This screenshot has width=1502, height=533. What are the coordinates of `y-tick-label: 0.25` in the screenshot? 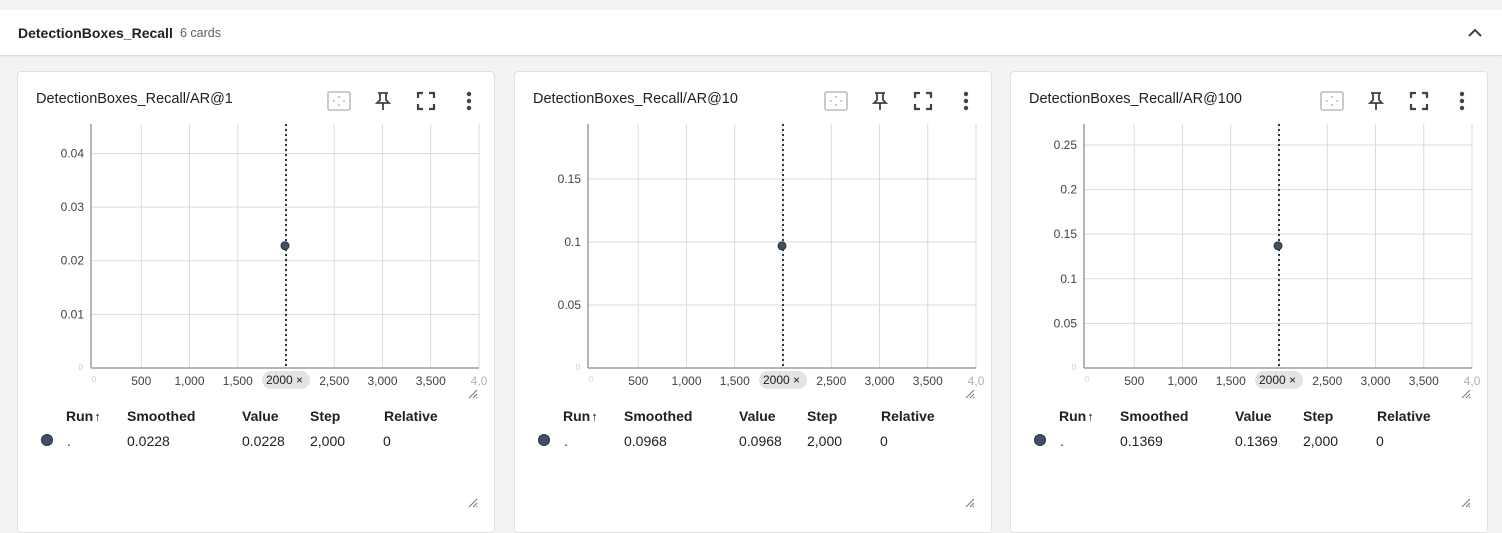 It's located at (1066, 145).